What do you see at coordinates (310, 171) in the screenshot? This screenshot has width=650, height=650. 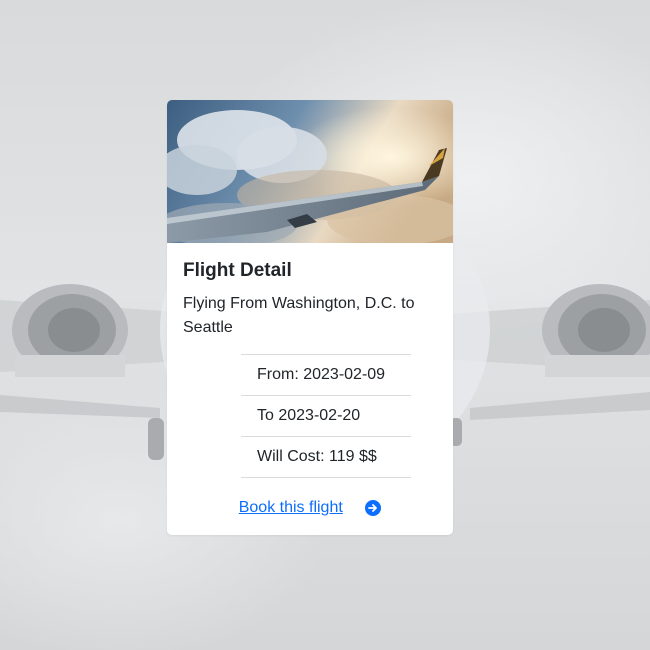 I see `airplane-wing-photo` at bounding box center [310, 171].